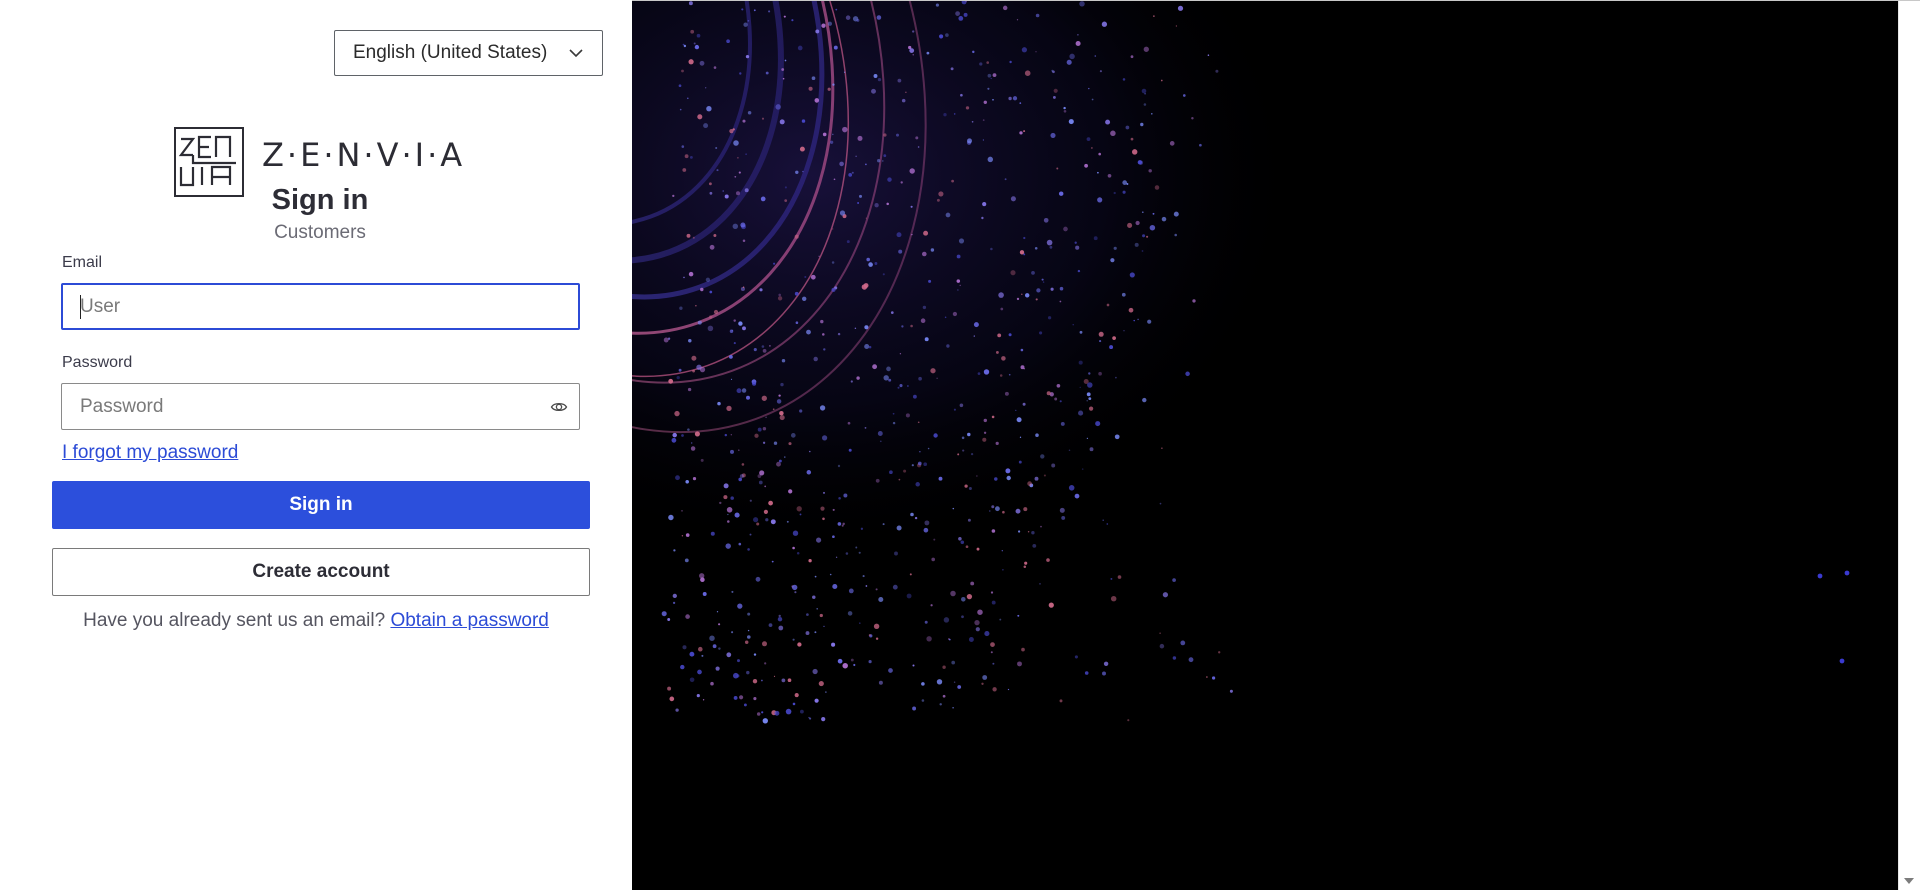  Describe the element at coordinates (237, 620) in the screenshot. I see `obtain-password-question: Have you already sent us an email?` at that location.